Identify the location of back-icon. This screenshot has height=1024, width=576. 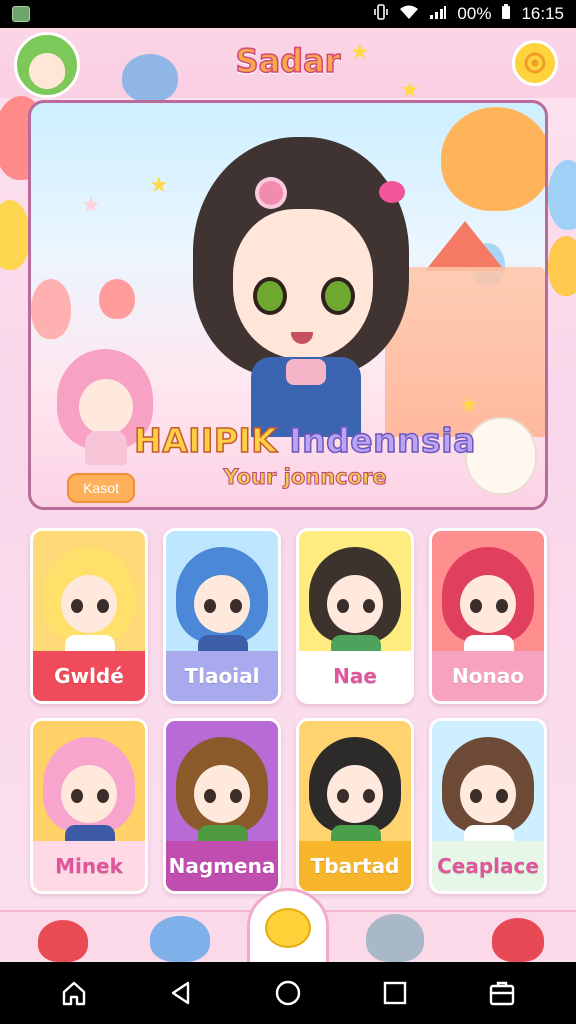
(180, 993).